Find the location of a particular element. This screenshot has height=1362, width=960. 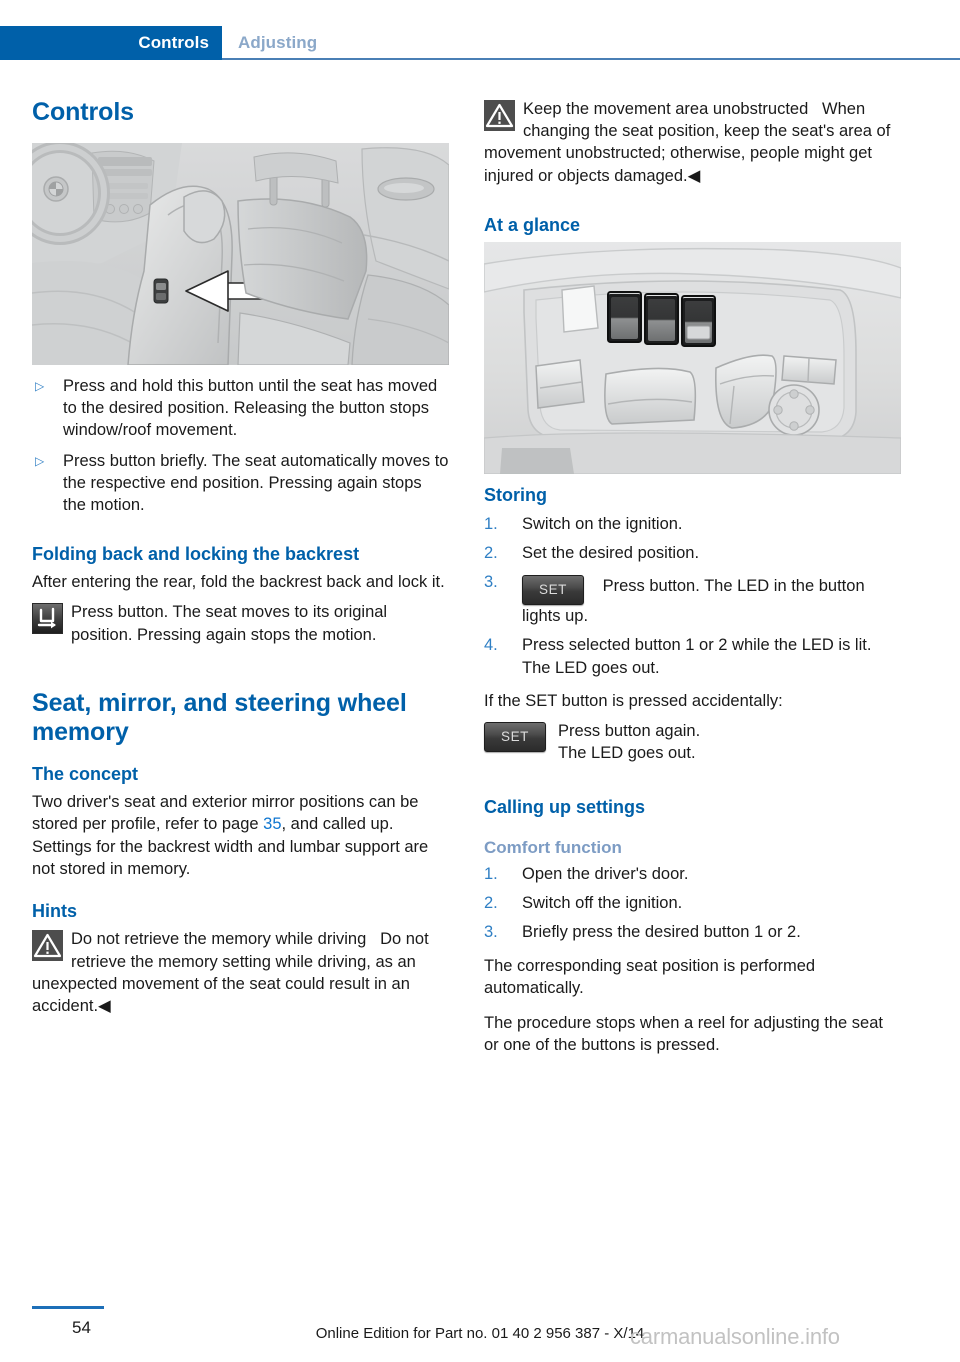

tab-adjusting: Adjusting is located at coordinates (277, 43).